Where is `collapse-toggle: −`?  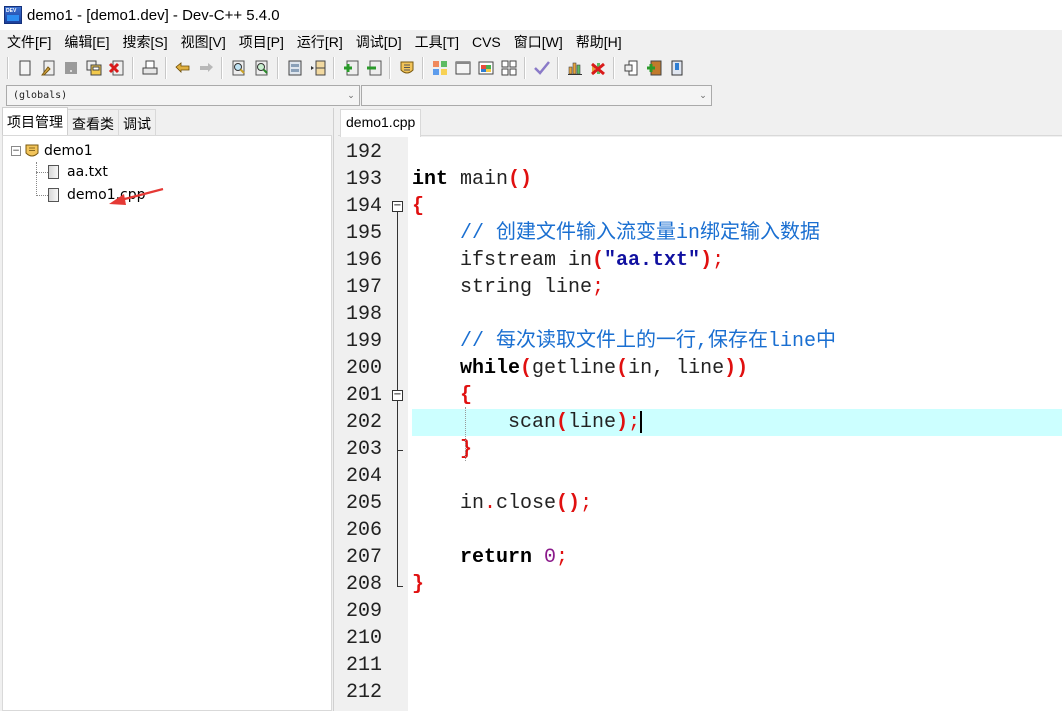 collapse-toggle: − is located at coordinates (16, 151).